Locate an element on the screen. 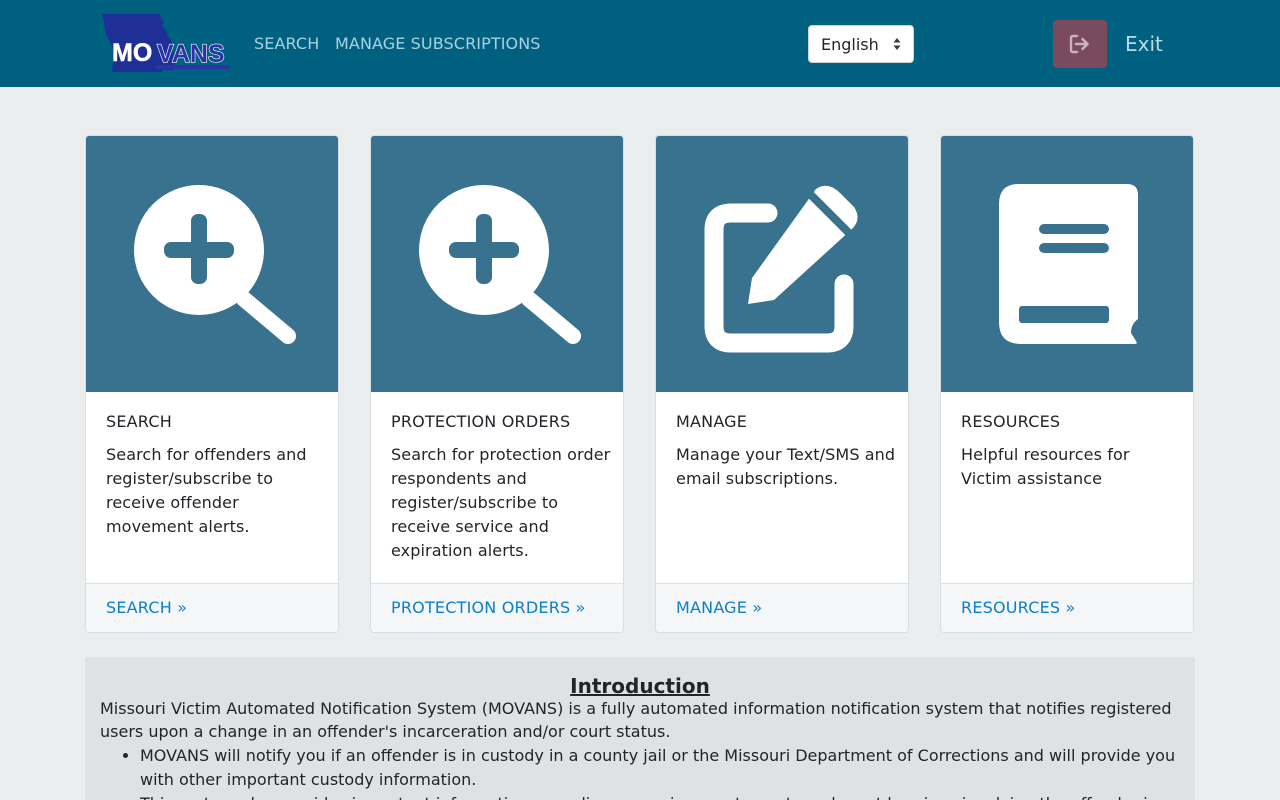  card-protection-orders-link: PROTECTION ORDERS » is located at coordinates (488, 607).